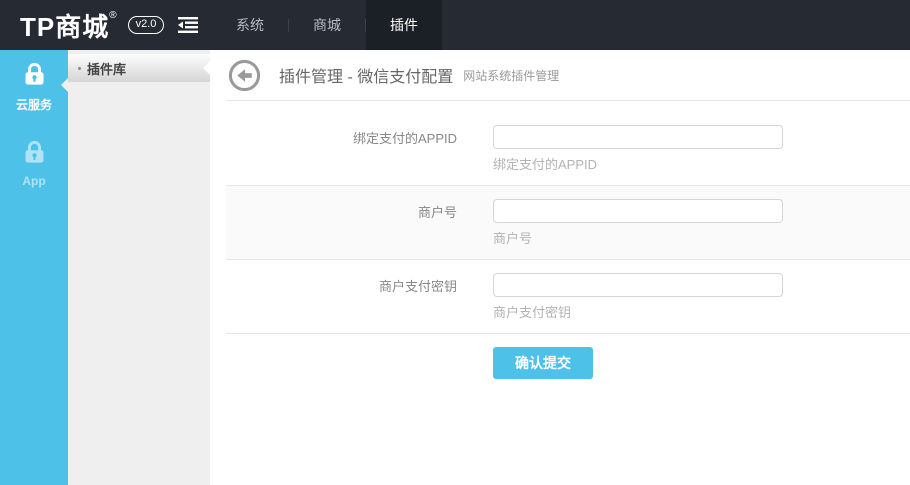 The image size is (910, 485). What do you see at coordinates (455, 25) in the screenshot?
I see `top-header: TP商城® v2.0 系统 商城 插件` at bounding box center [455, 25].